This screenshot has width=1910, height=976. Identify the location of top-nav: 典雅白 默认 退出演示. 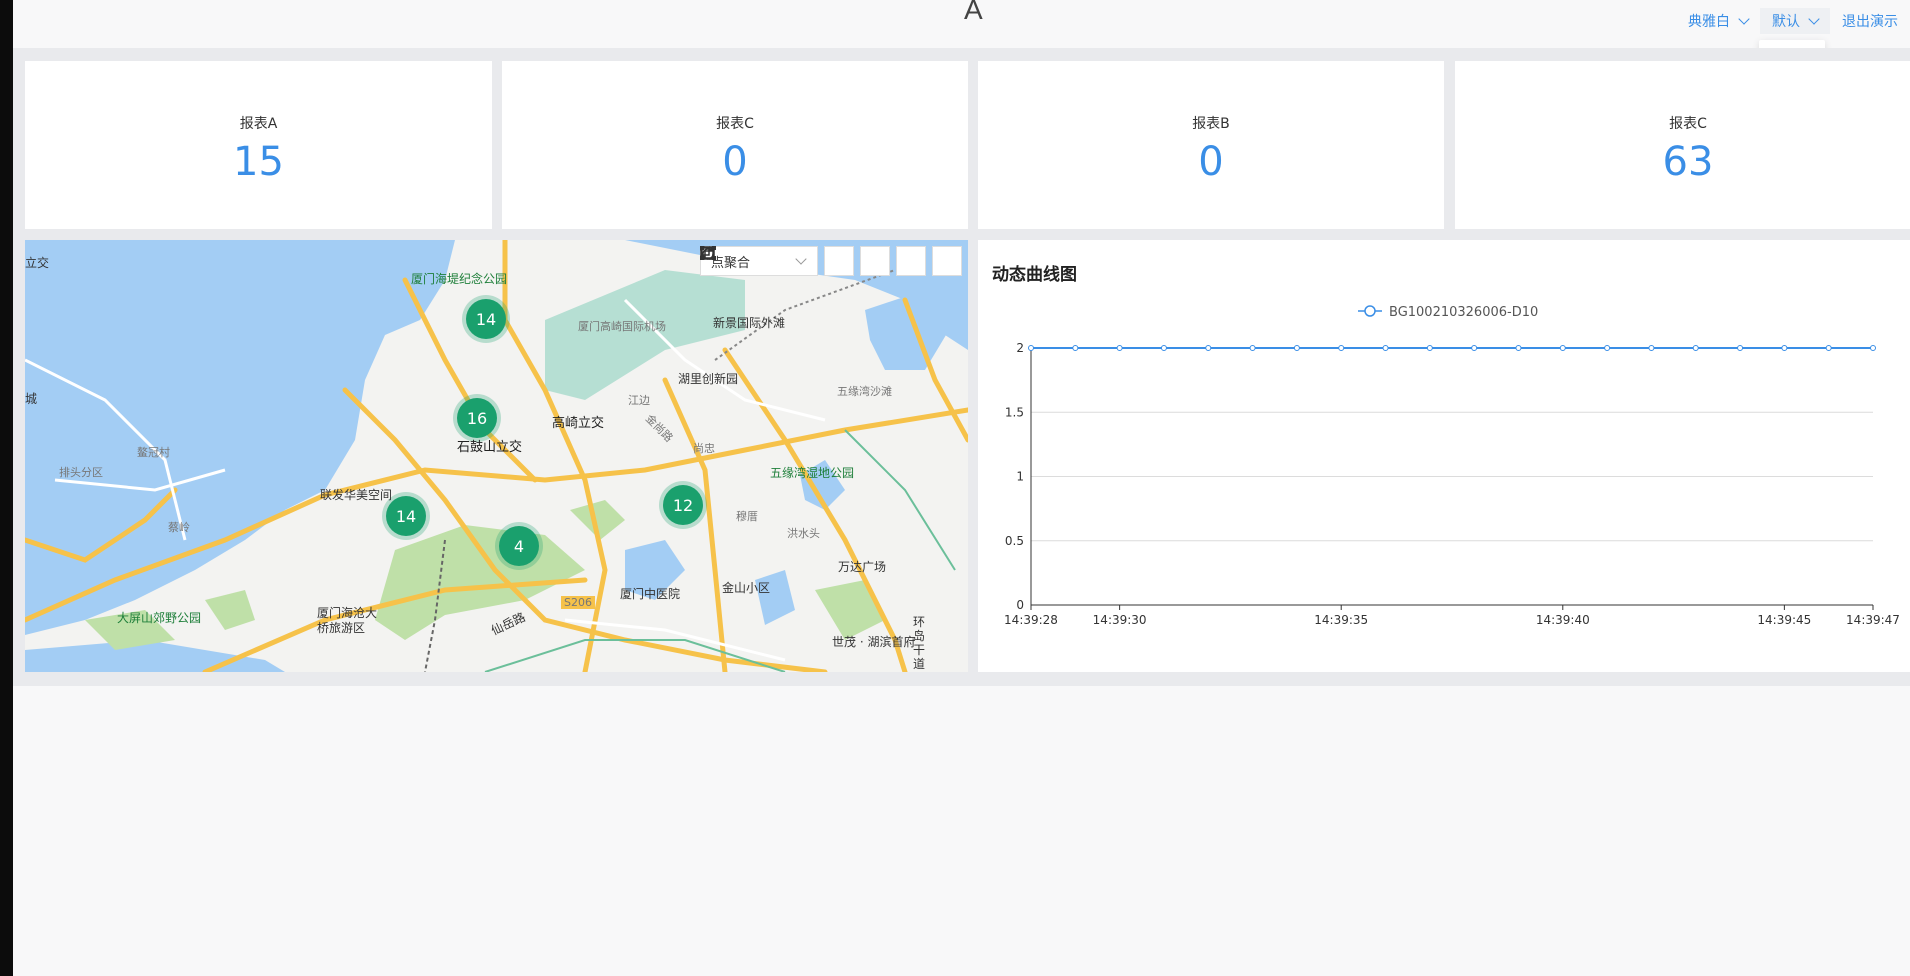
(1793, 21).